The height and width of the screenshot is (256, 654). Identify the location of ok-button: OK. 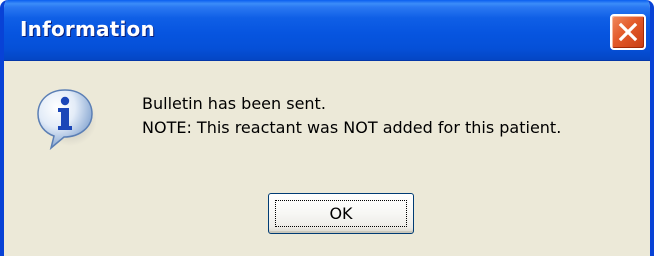
(341, 213).